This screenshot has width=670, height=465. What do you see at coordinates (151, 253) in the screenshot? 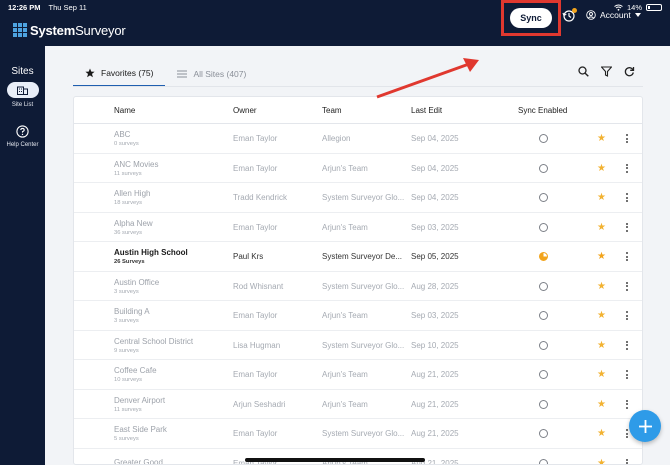
I see `site-name: Austin High School` at bounding box center [151, 253].